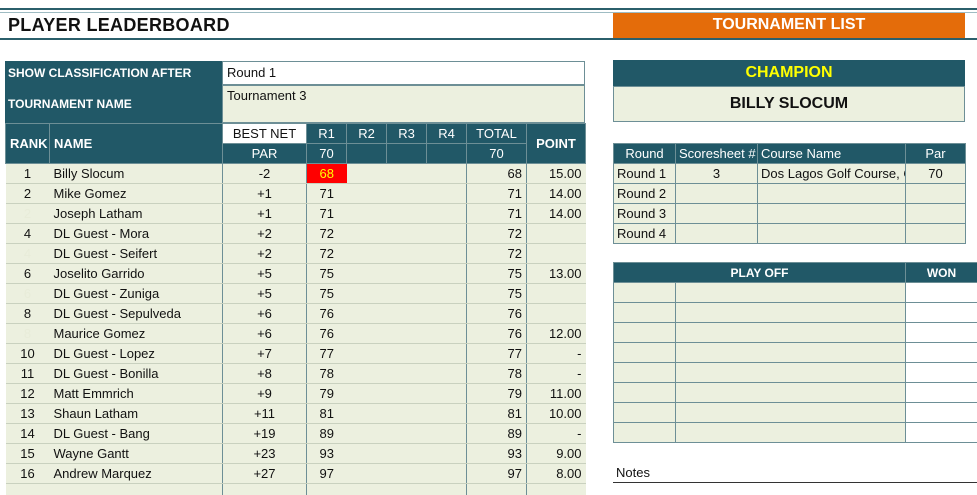  Describe the element at coordinates (366, 133) in the screenshot. I see `col-r2: R2` at that location.